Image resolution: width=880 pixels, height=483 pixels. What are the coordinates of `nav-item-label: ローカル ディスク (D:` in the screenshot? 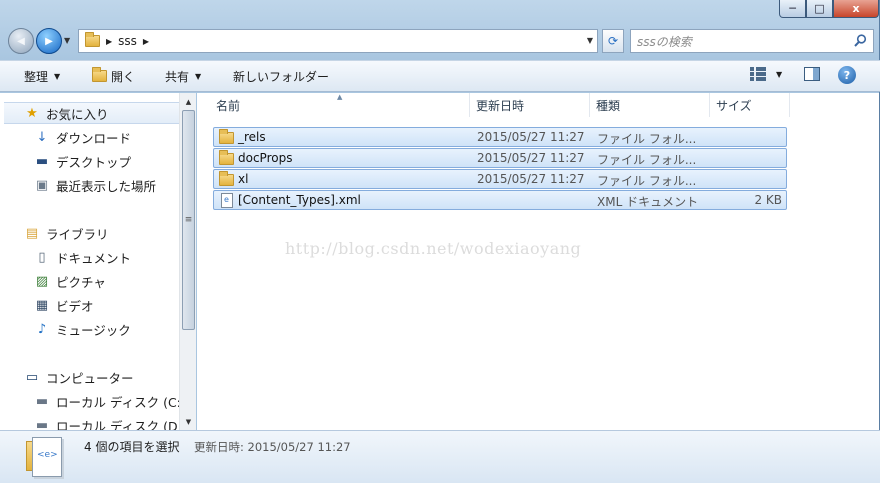 It's located at (119, 424).